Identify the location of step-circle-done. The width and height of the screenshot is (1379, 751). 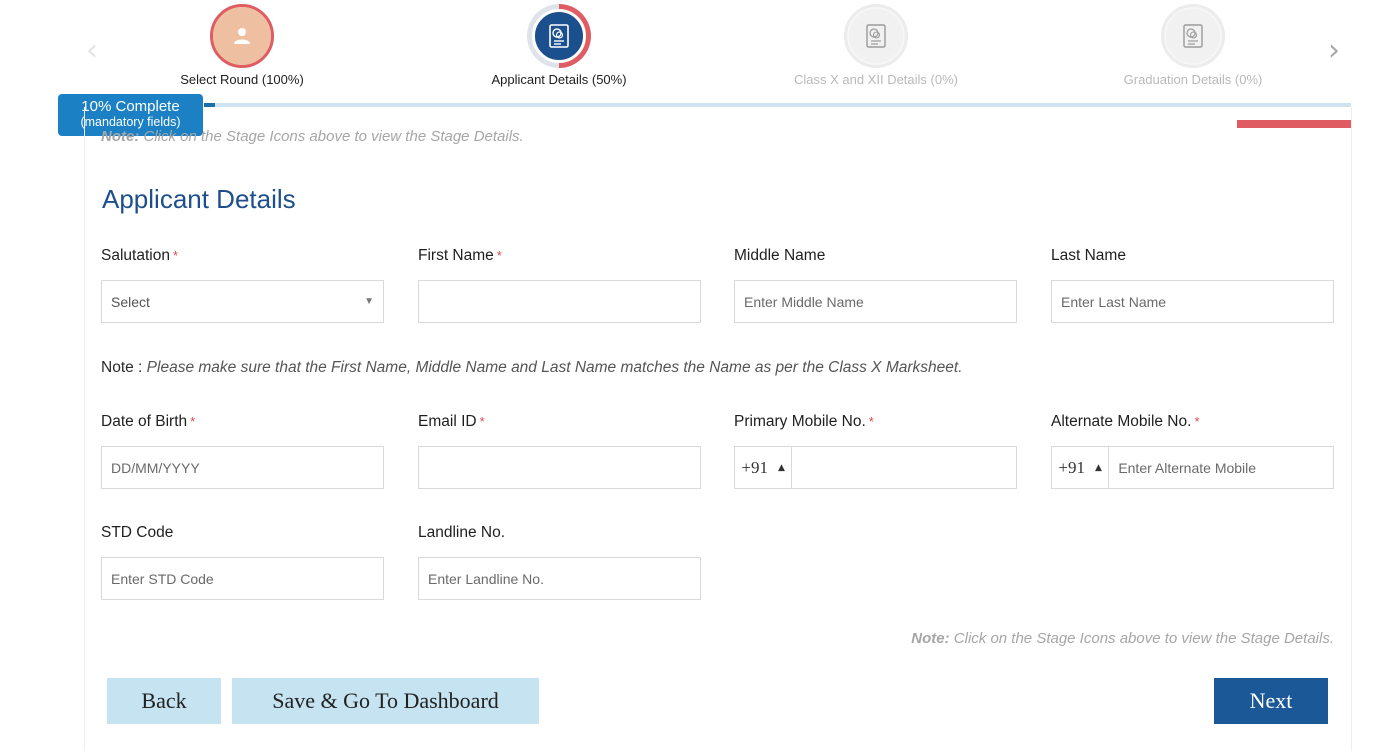
(242, 36).